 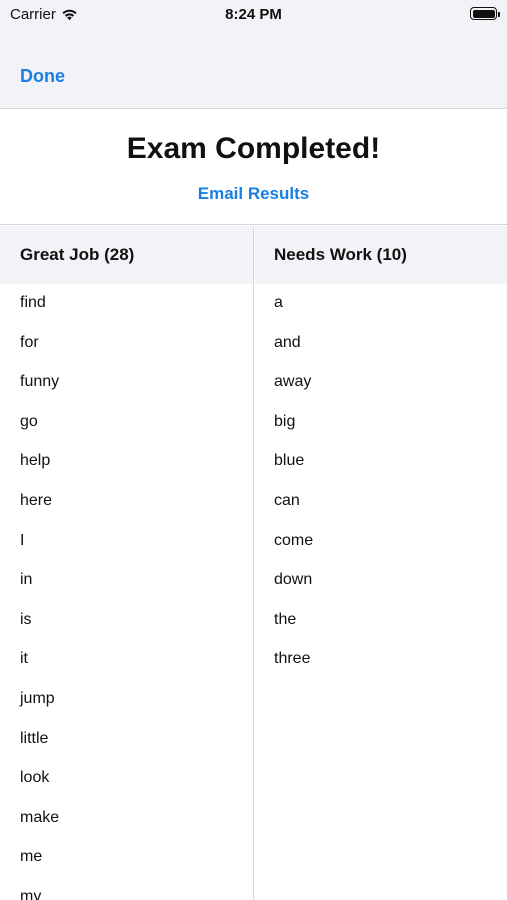 I want to click on word-item: is, so click(x=26, y=619).